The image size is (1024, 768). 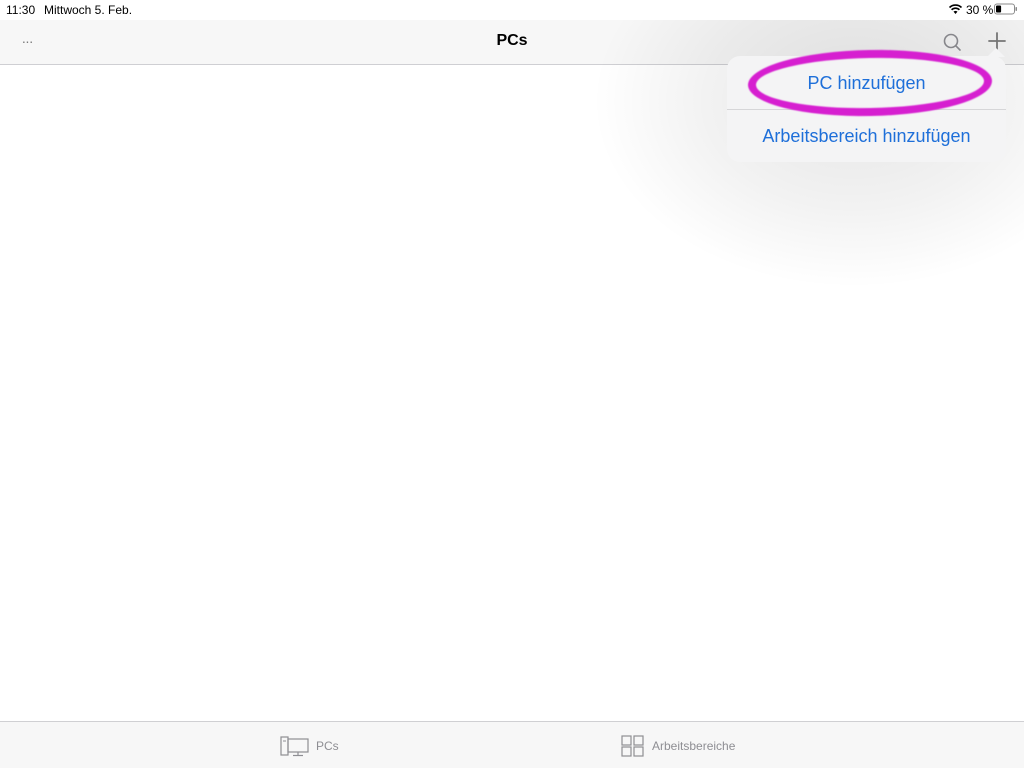 I want to click on status-time: 11:30, so click(x=21, y=10).